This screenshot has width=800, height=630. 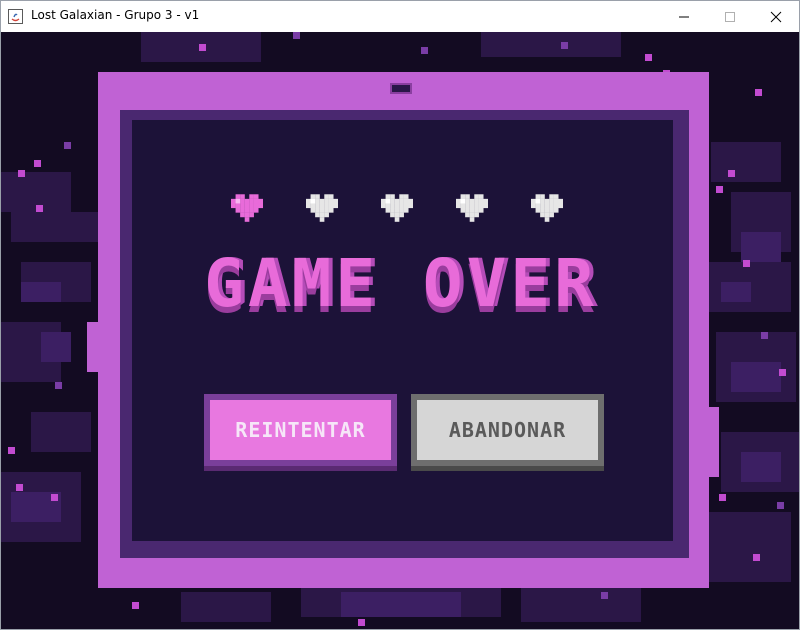 What do you see at coordinates (300, 430) in the screenshot?
I see `retry-button: REINTENTAR` at bounding box center [300, 430].